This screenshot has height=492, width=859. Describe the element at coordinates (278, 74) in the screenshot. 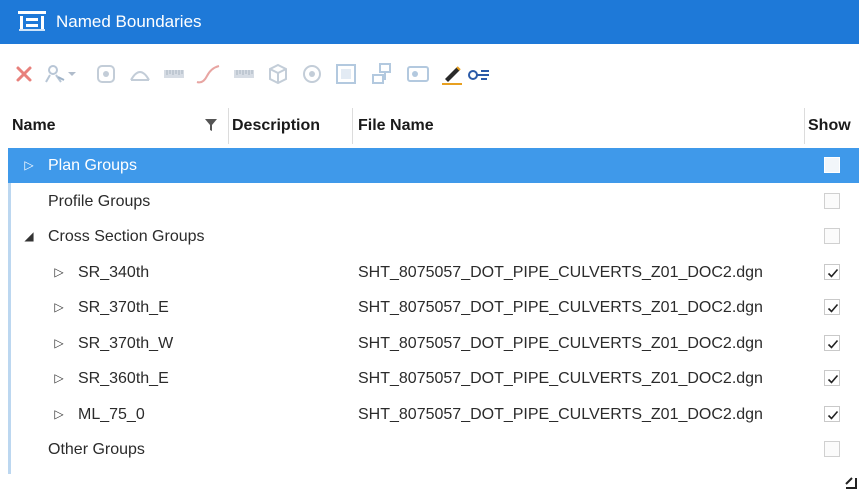

I see `cube-icon` at that location.